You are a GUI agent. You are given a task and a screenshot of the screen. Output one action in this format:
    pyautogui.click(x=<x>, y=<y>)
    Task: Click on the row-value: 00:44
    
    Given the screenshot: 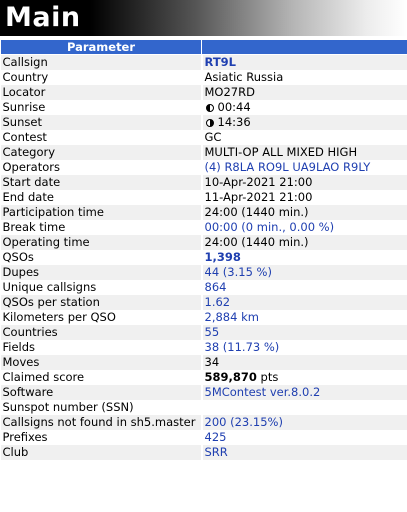 What is the action you would take?
    pyautogui.click(x=304, y=107)
    